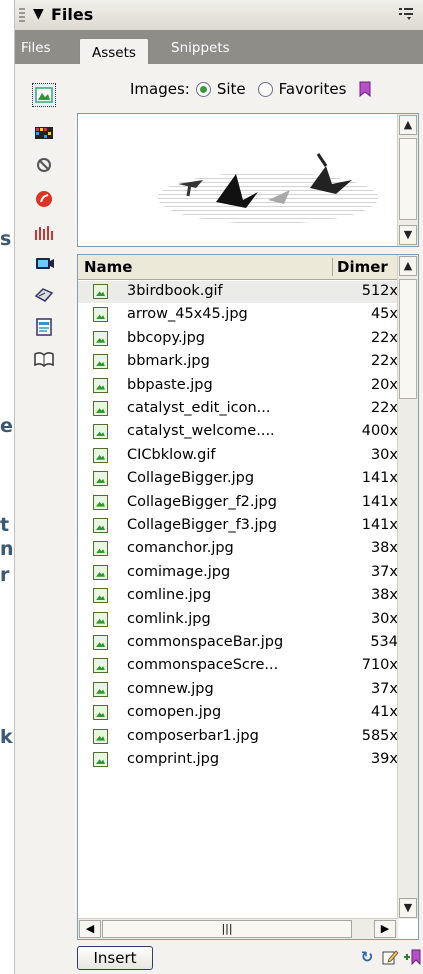 This screenshot has height=974, width=423. What do you see at coordinates (231, 89) in the screenshot?
I see `site-radio-label: Site` at bounding box center [231, 89].